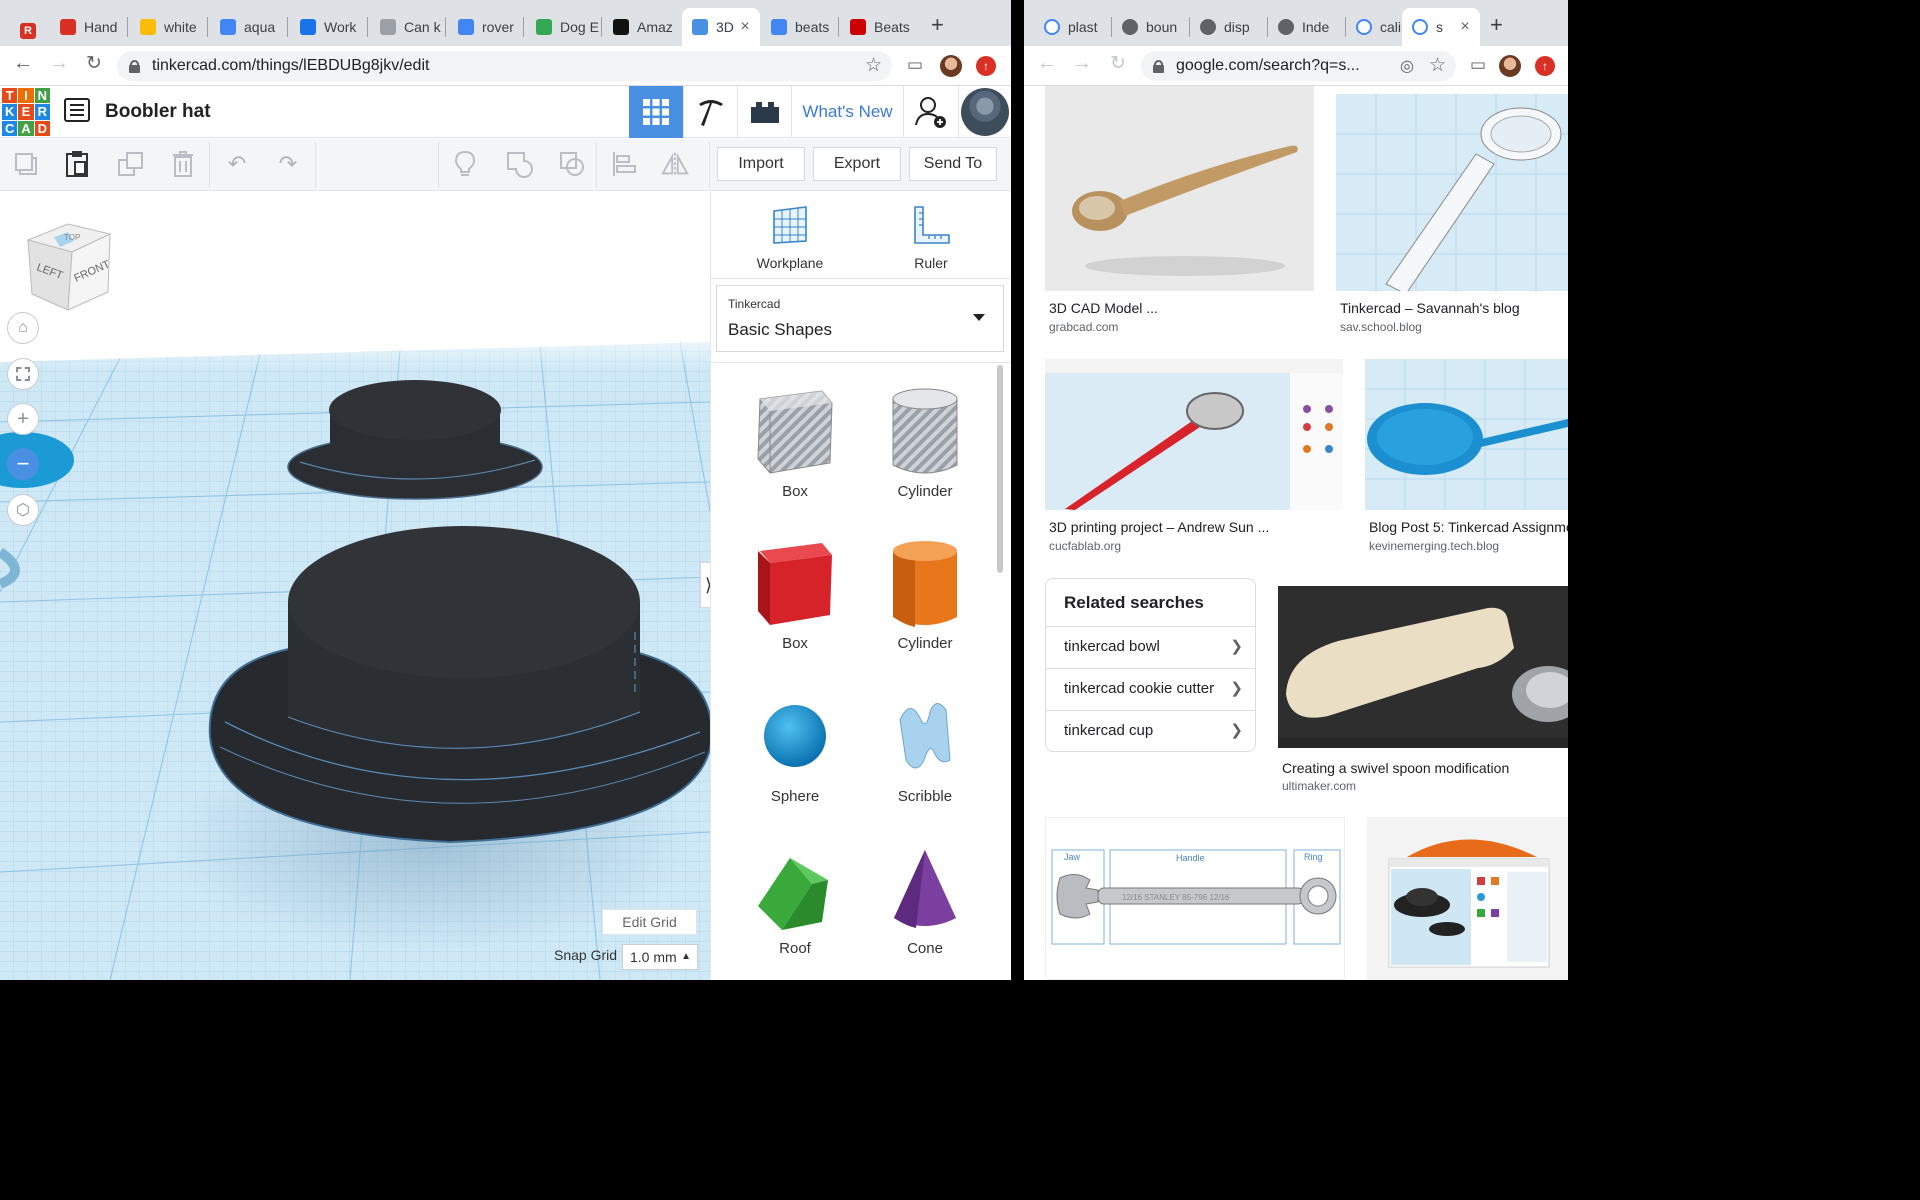 This screenshot has width=1920, height=1200. I want to click on zoom-in-button: +, so click(23, 419).